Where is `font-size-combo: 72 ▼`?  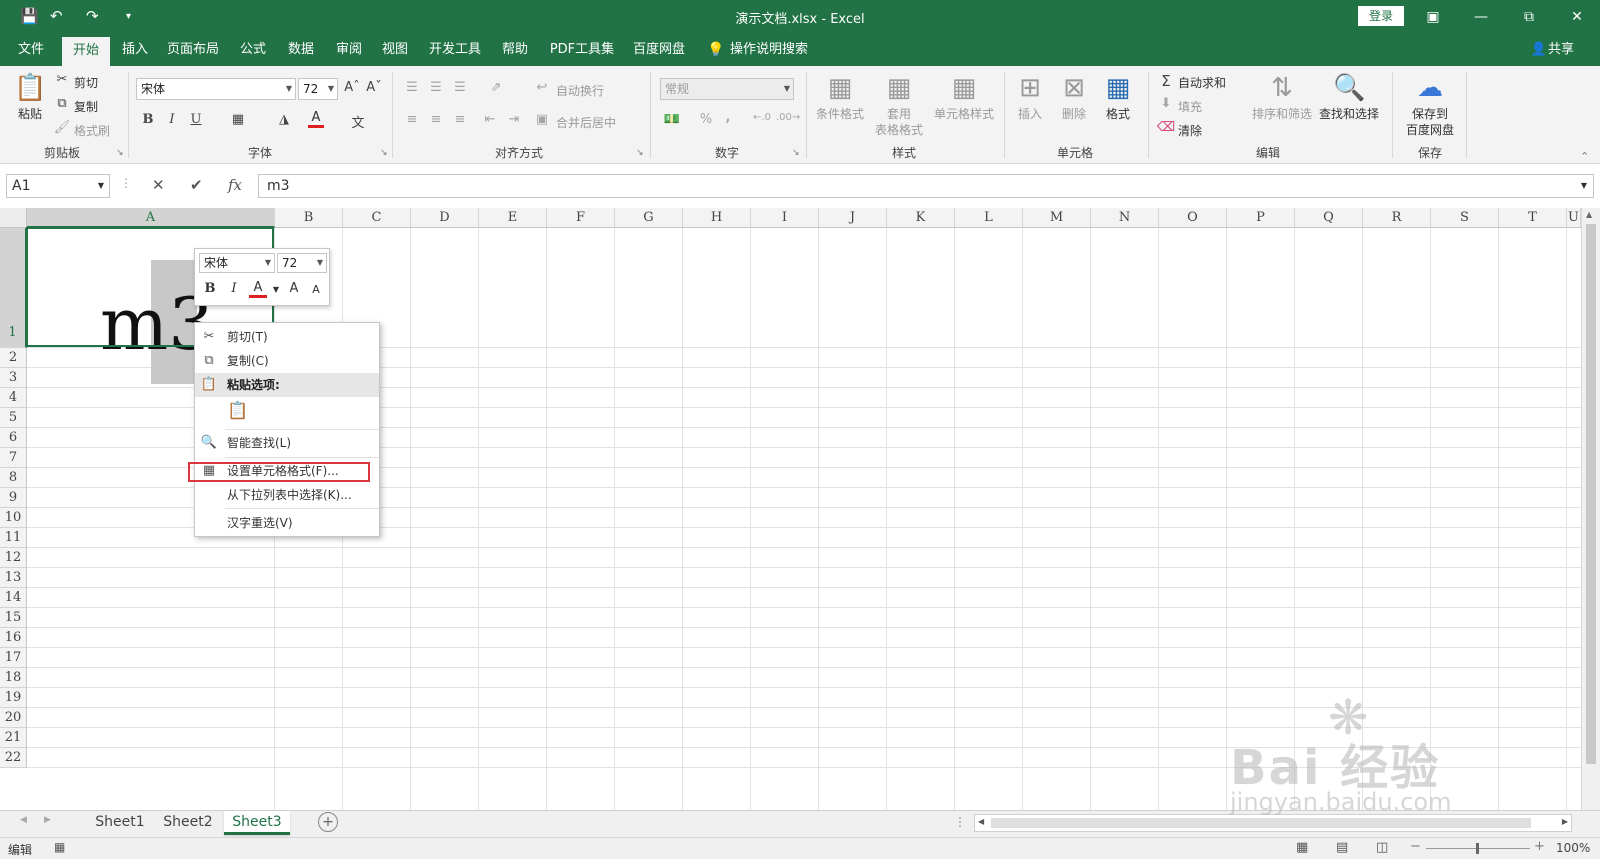
font-size-combo: 72 ▼ is located at coordinates (318, 89).